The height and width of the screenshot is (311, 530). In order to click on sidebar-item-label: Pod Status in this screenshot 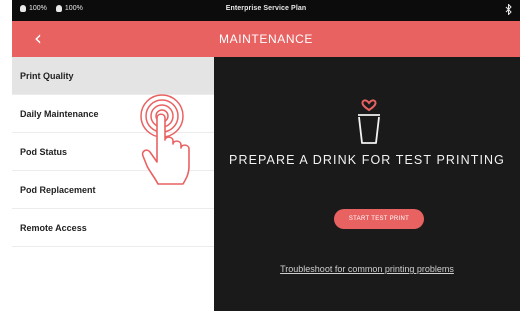, I will do `click(44, 151)`.